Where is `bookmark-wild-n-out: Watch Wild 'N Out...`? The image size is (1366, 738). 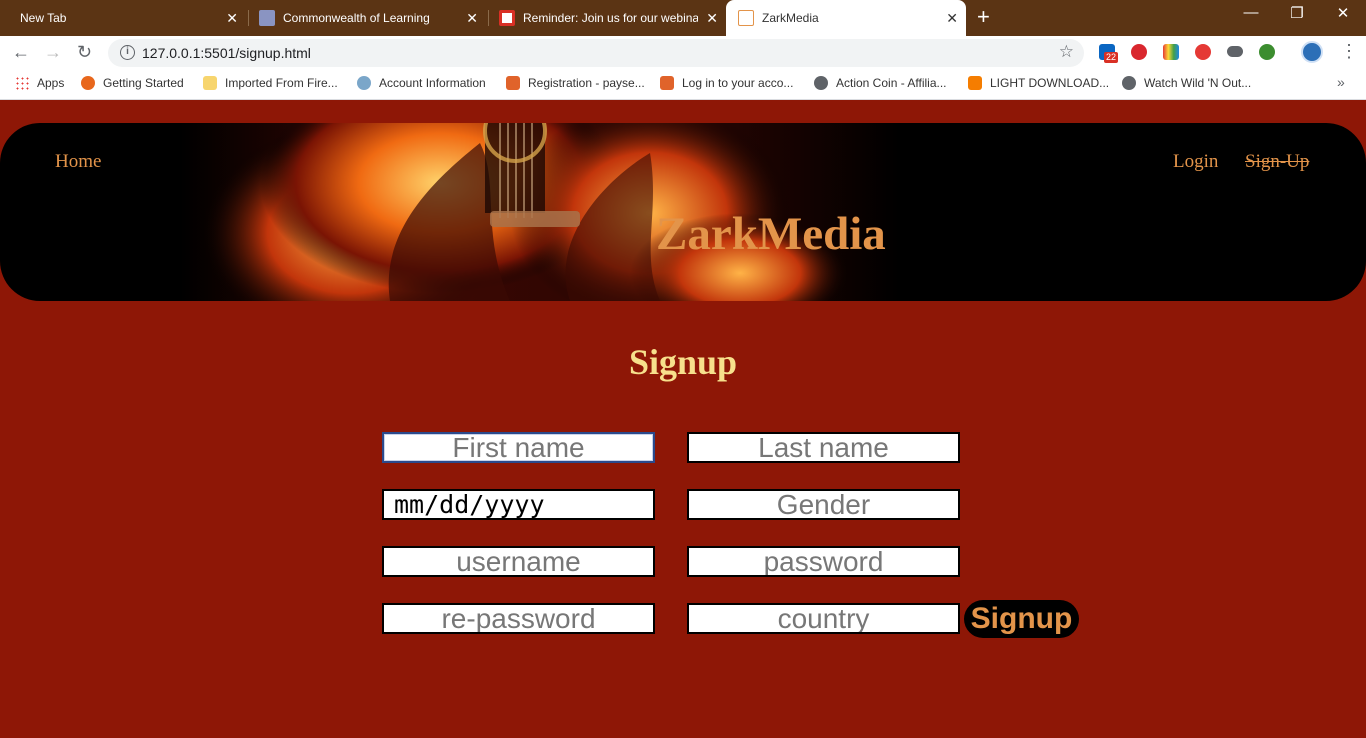
bookmark-wild-n-out: Watch Wild 'N Out... is located at coordinates (1186, 83).